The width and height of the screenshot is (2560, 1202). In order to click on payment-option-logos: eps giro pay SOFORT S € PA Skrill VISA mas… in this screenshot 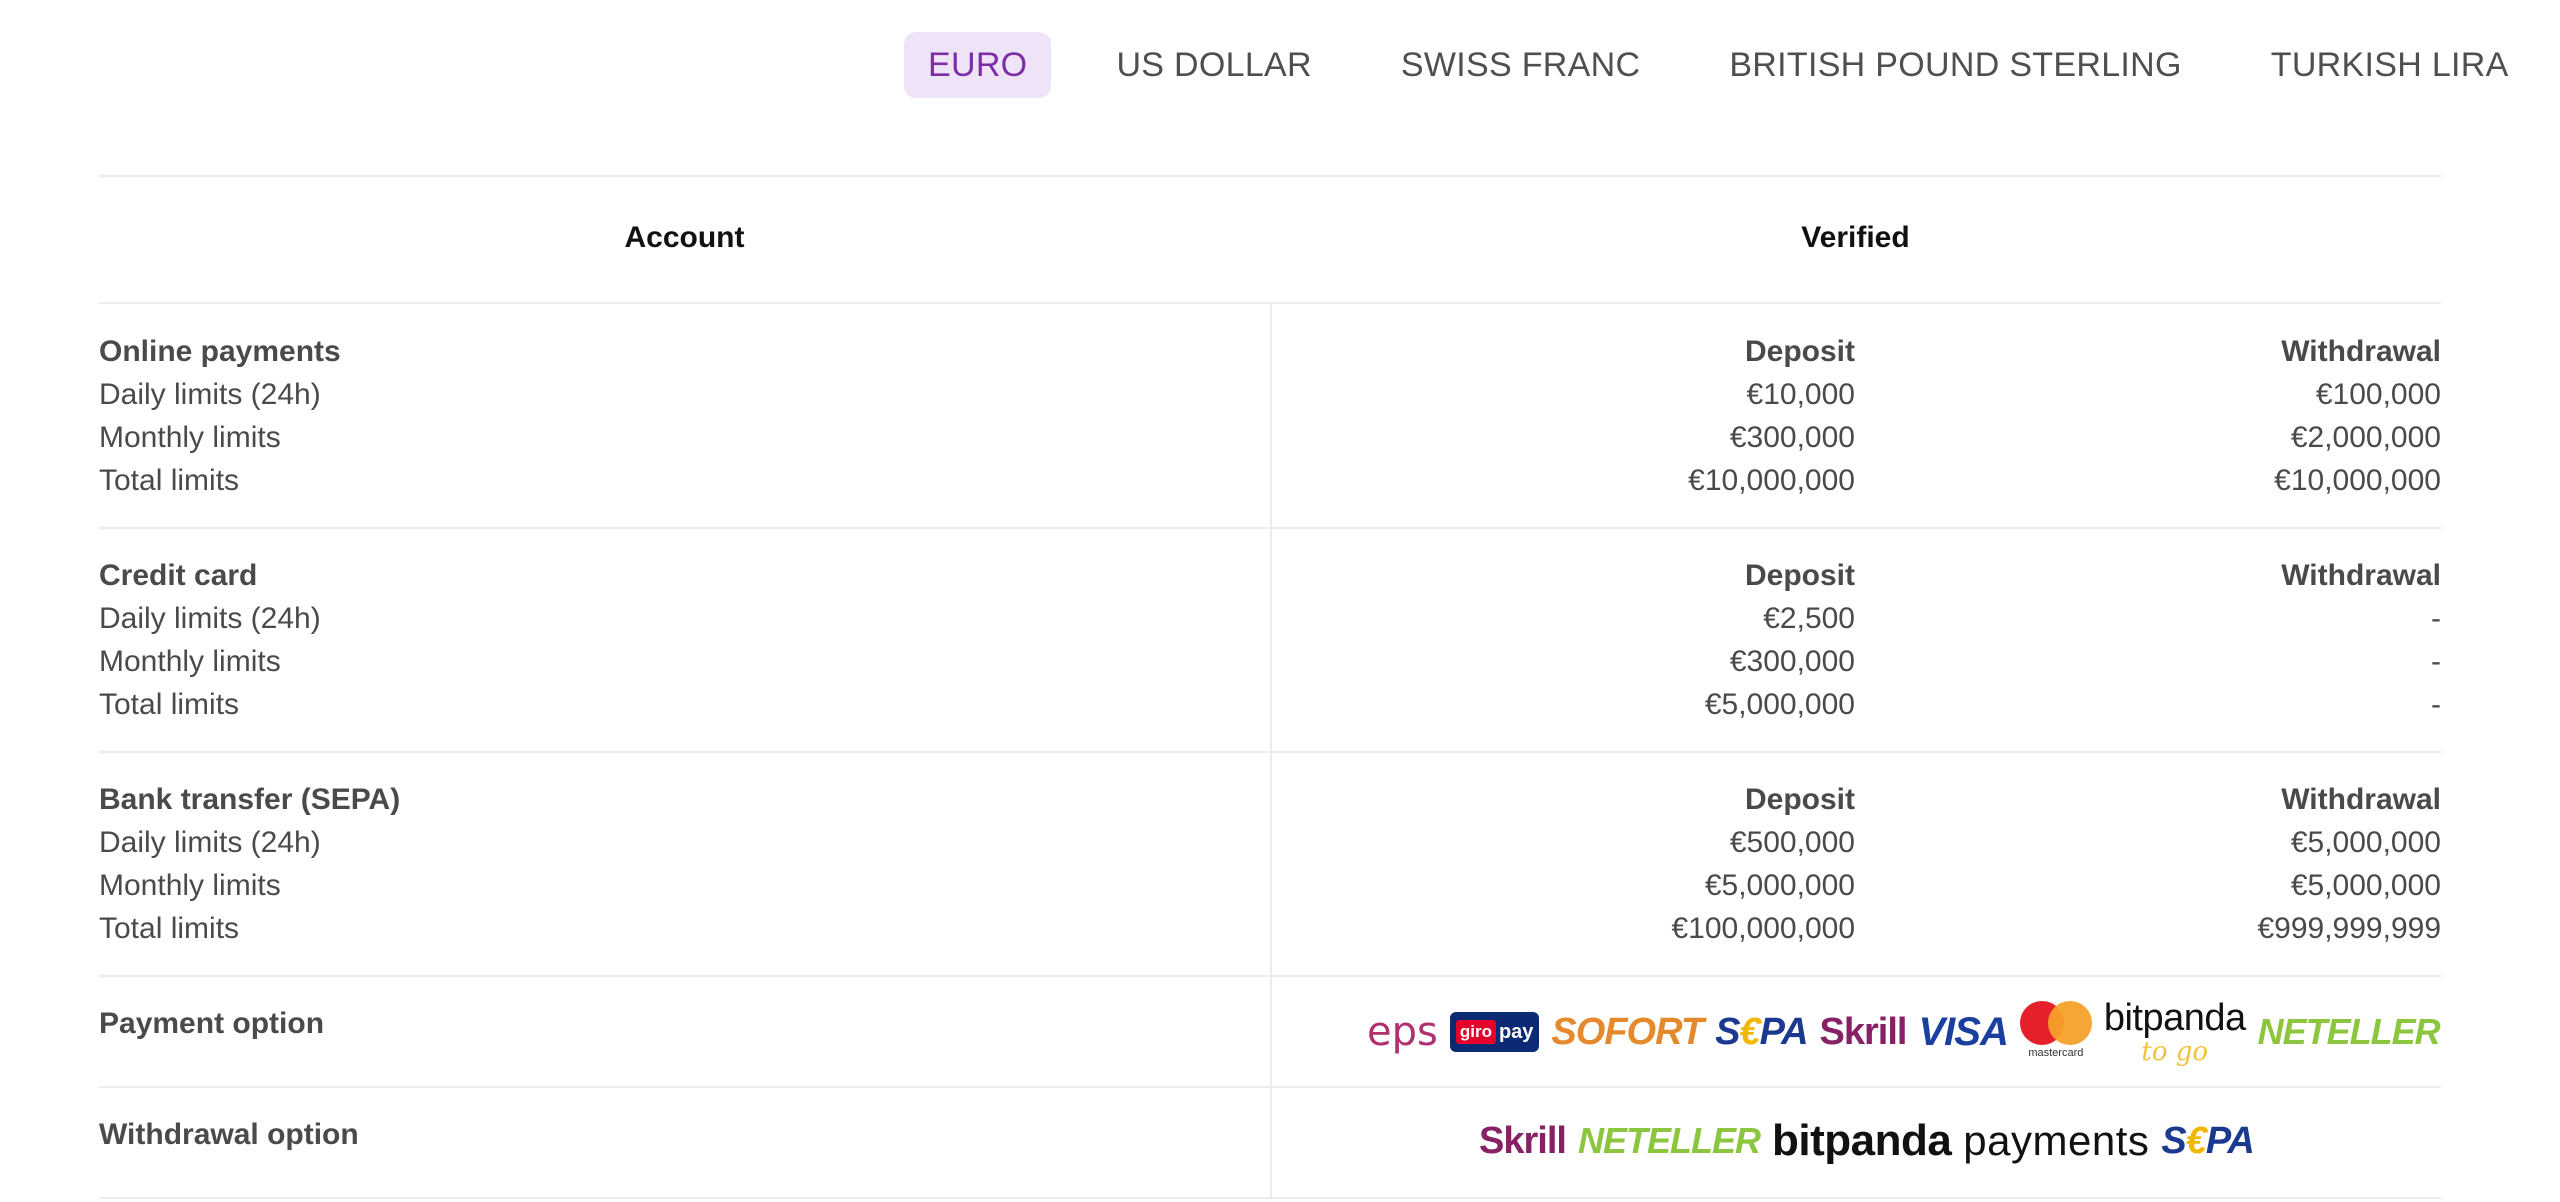, I will do `click(1904, 1032)`.